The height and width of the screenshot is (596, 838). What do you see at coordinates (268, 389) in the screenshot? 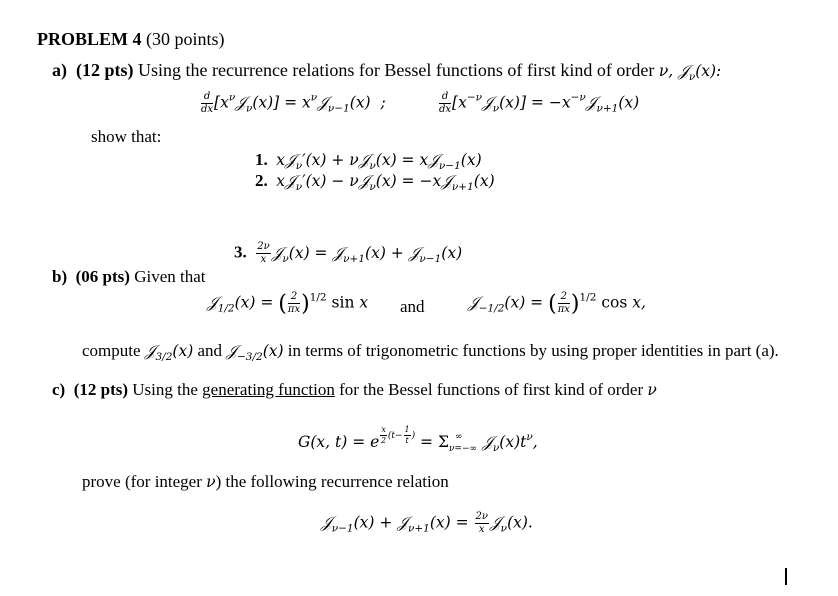
I see `generating-function-link: generating function` at bounding box center [268, 389].